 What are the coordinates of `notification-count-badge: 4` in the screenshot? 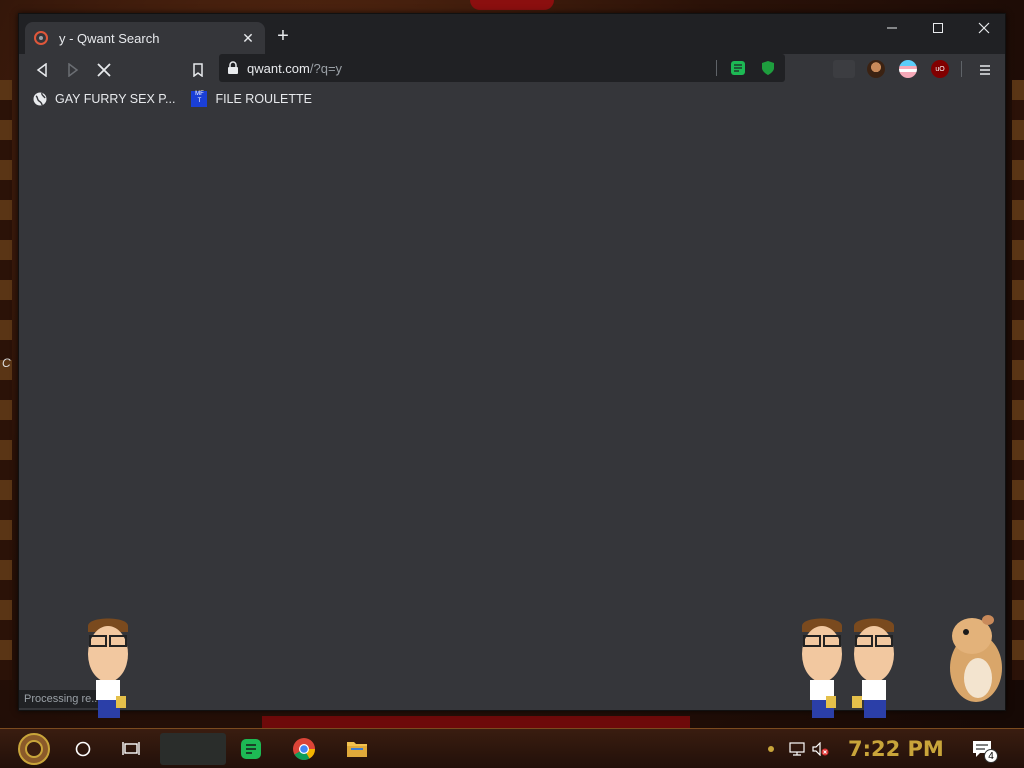 It's located at (991, 756).